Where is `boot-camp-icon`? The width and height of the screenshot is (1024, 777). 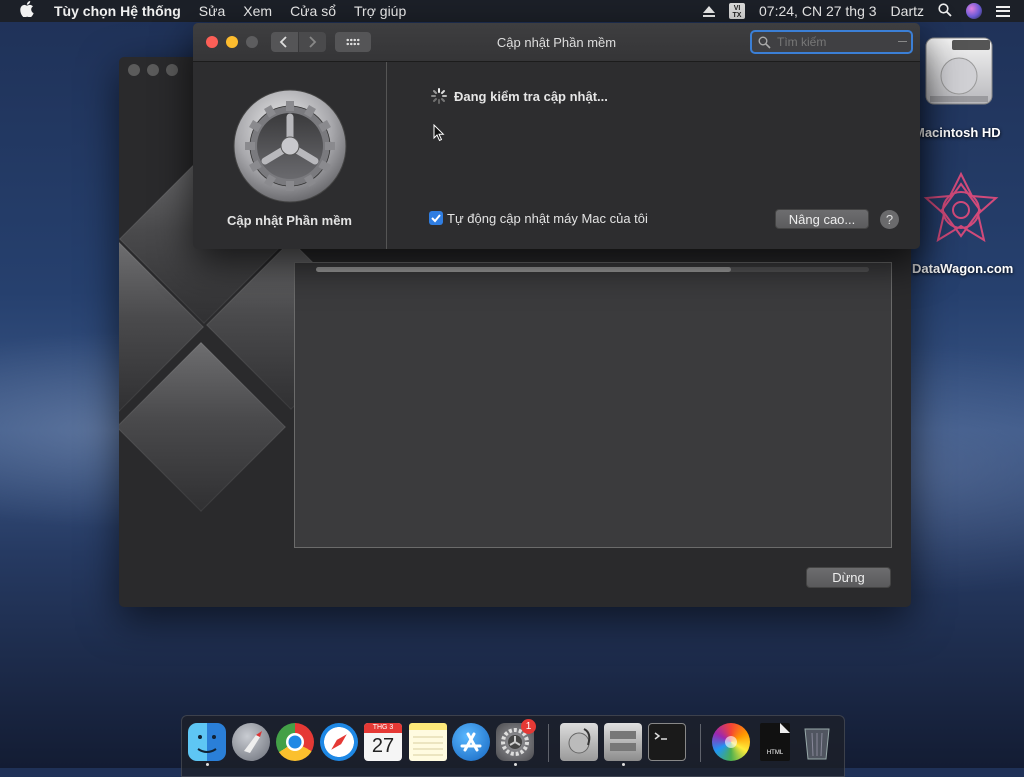 boot-camp-icon is located at coordinates (623, 742).